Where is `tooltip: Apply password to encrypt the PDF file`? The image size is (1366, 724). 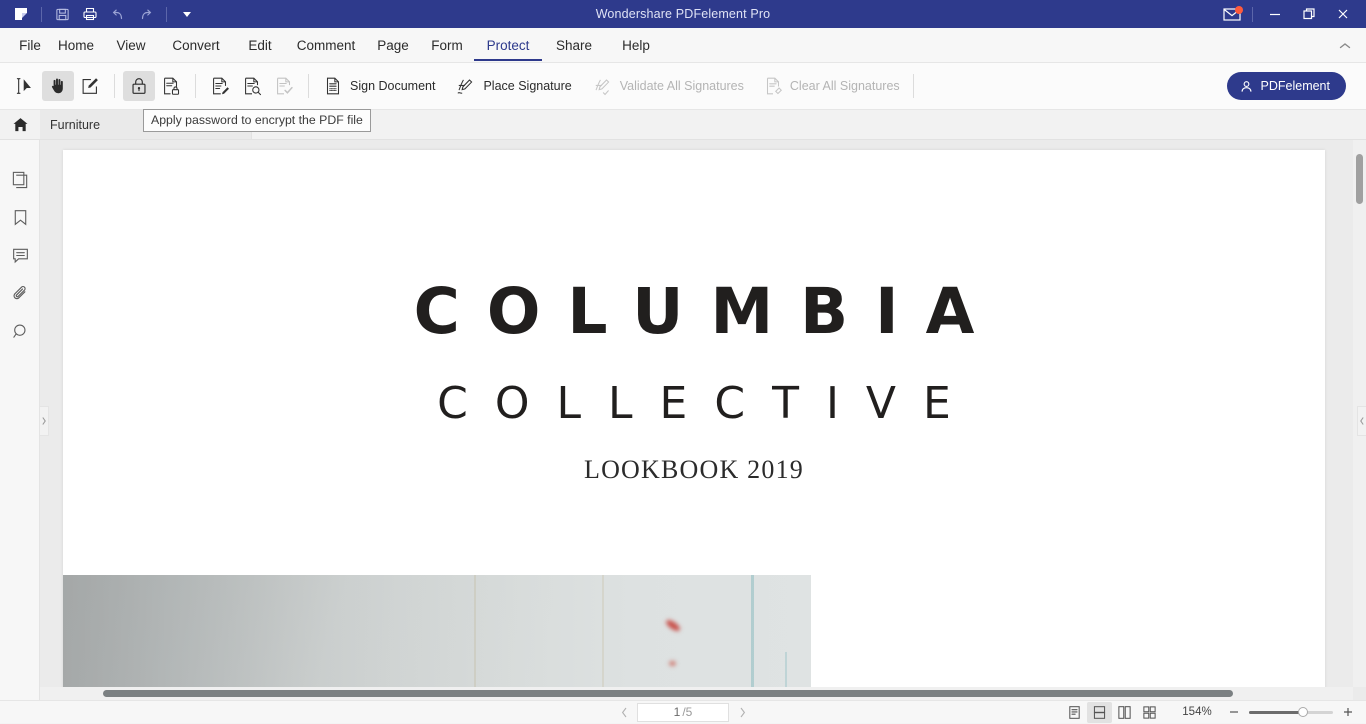 tooltip: Apply password to encrypt the PDF file is located at coordinates (257, 120).